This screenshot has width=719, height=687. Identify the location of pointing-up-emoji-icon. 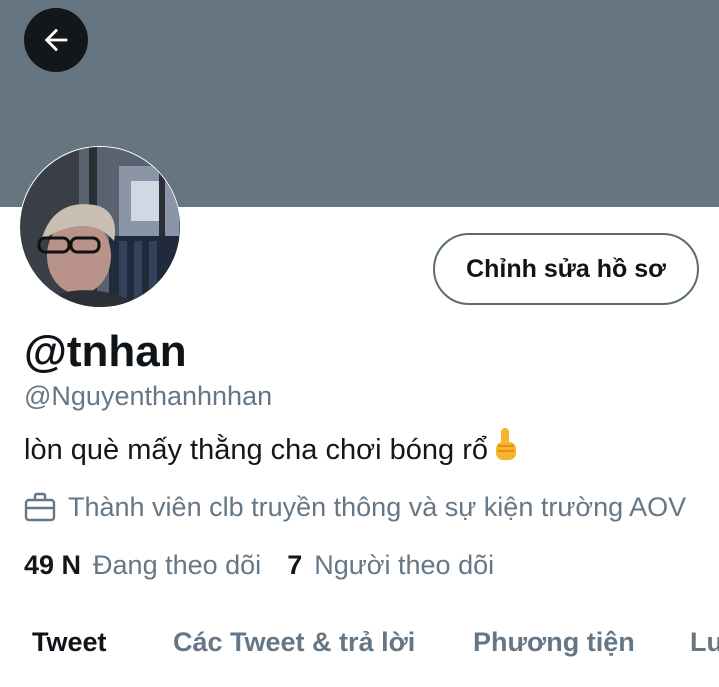
(506, 449).